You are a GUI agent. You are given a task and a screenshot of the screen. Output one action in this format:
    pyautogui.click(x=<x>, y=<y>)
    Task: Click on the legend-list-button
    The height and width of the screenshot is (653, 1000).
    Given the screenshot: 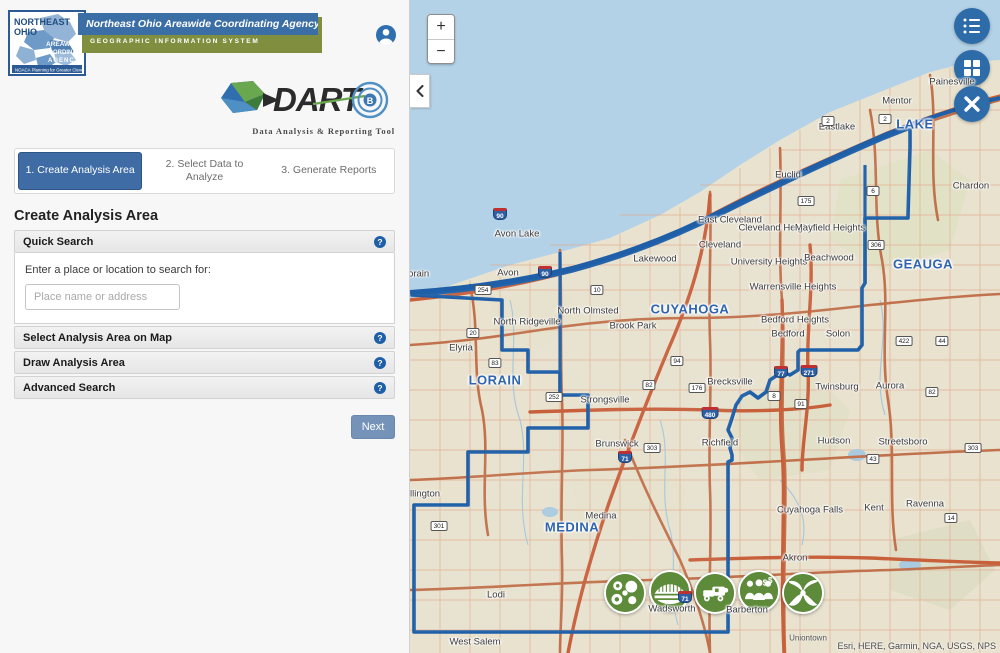 What is the action you would take?
    pyautogui.click(x=972, y=26)
    